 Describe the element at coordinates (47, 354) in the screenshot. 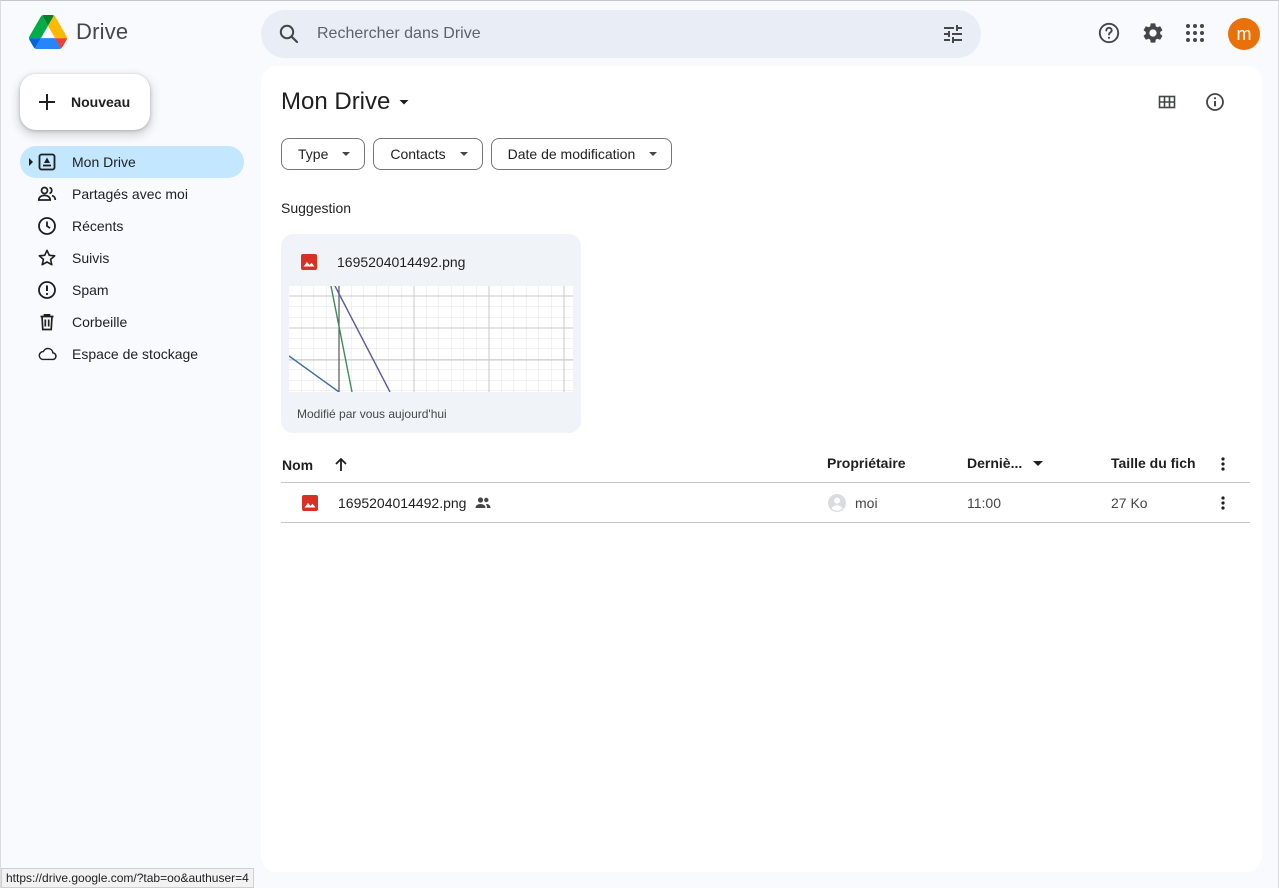

I see `cloud-icon` at that location.